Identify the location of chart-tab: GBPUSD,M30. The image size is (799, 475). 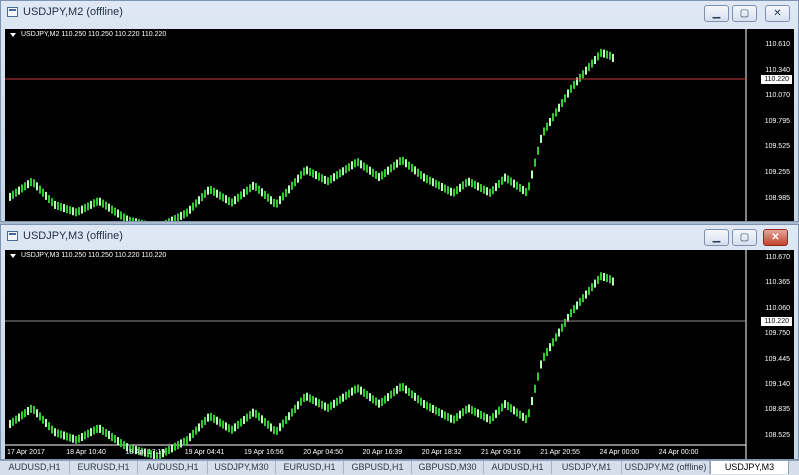
(448, 467).